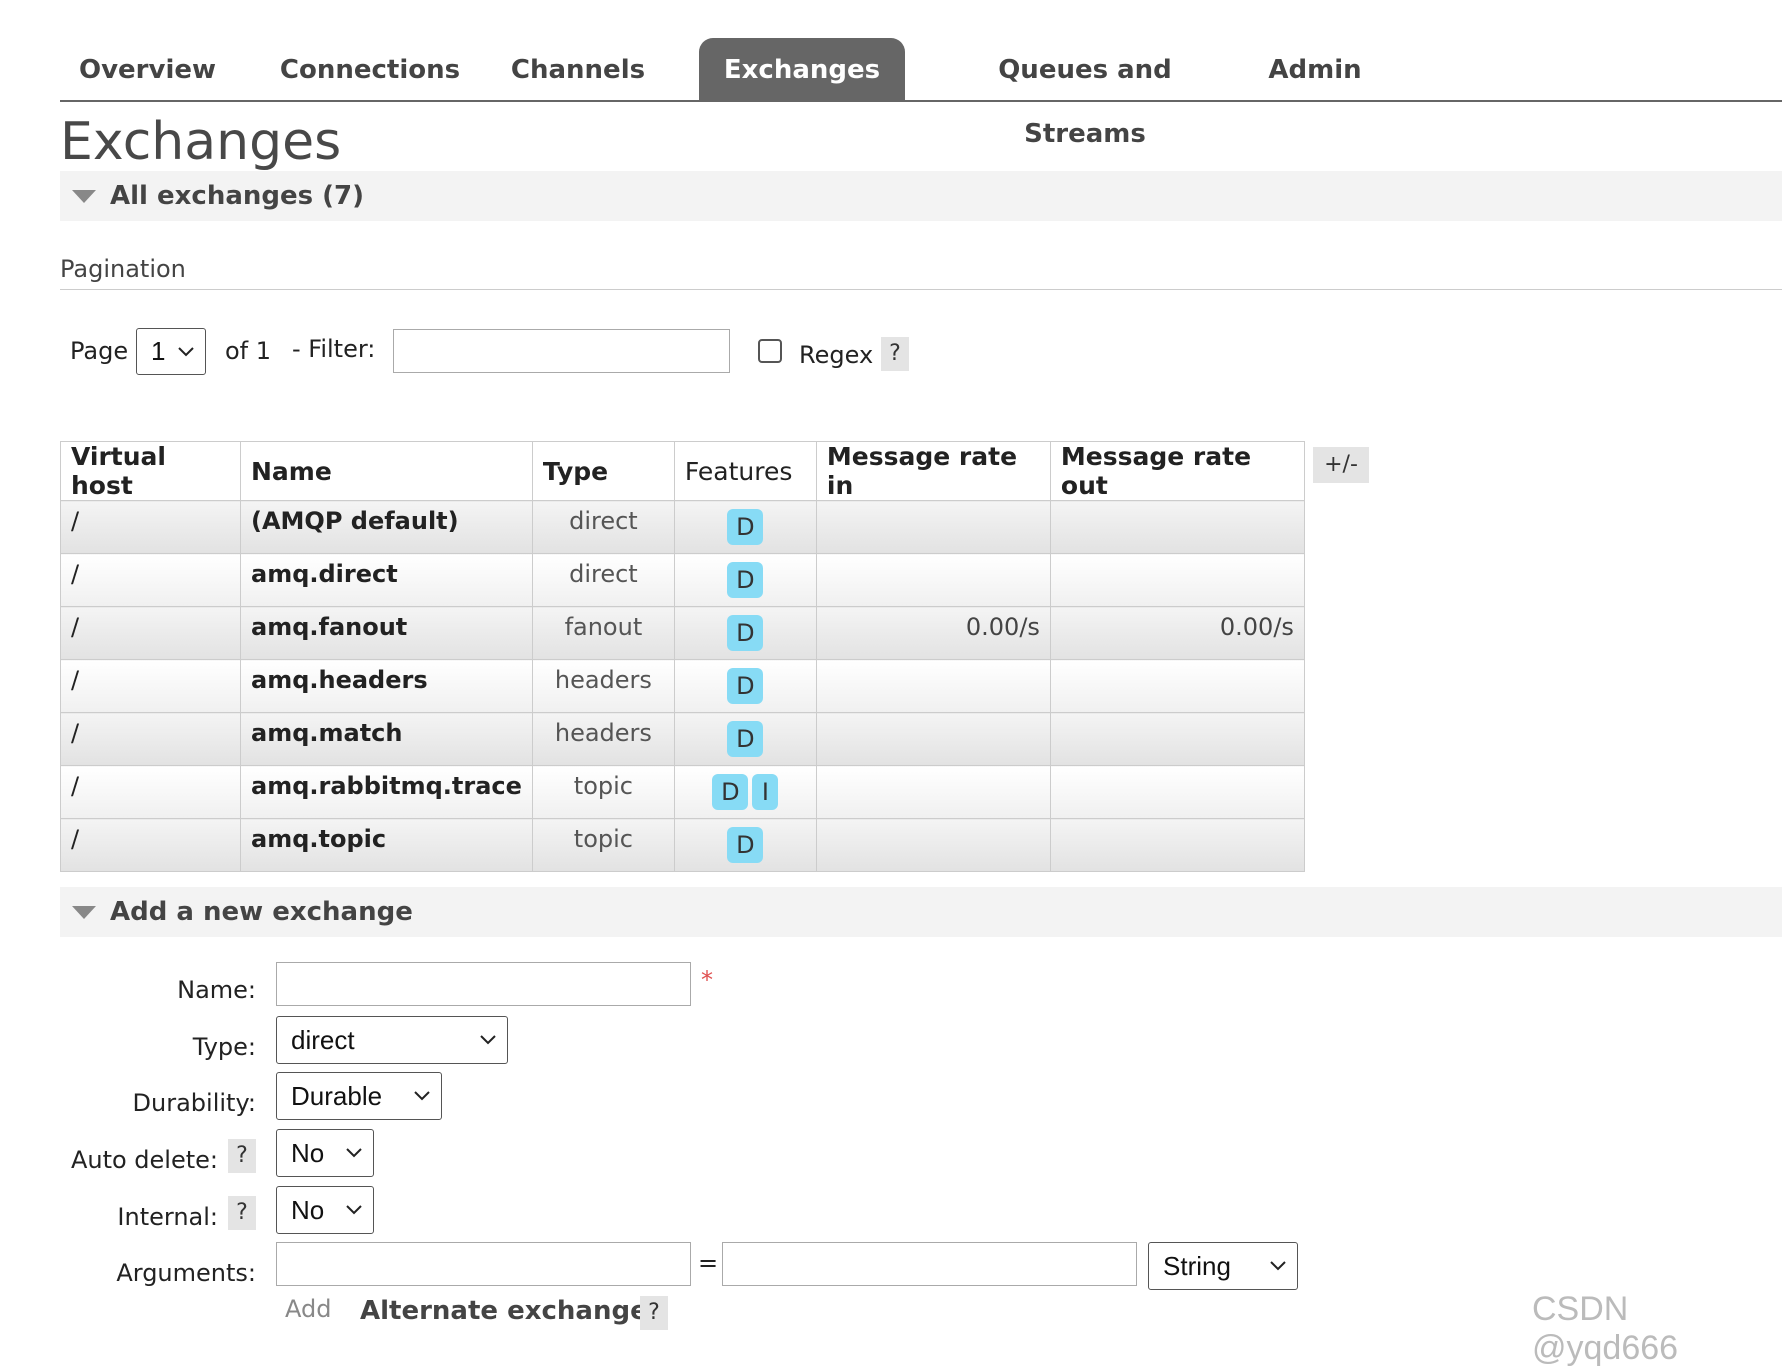 The width and height of the screenshot is (1782, 1368). I want to click on auto-delete-select: No, so click(325, 1153).